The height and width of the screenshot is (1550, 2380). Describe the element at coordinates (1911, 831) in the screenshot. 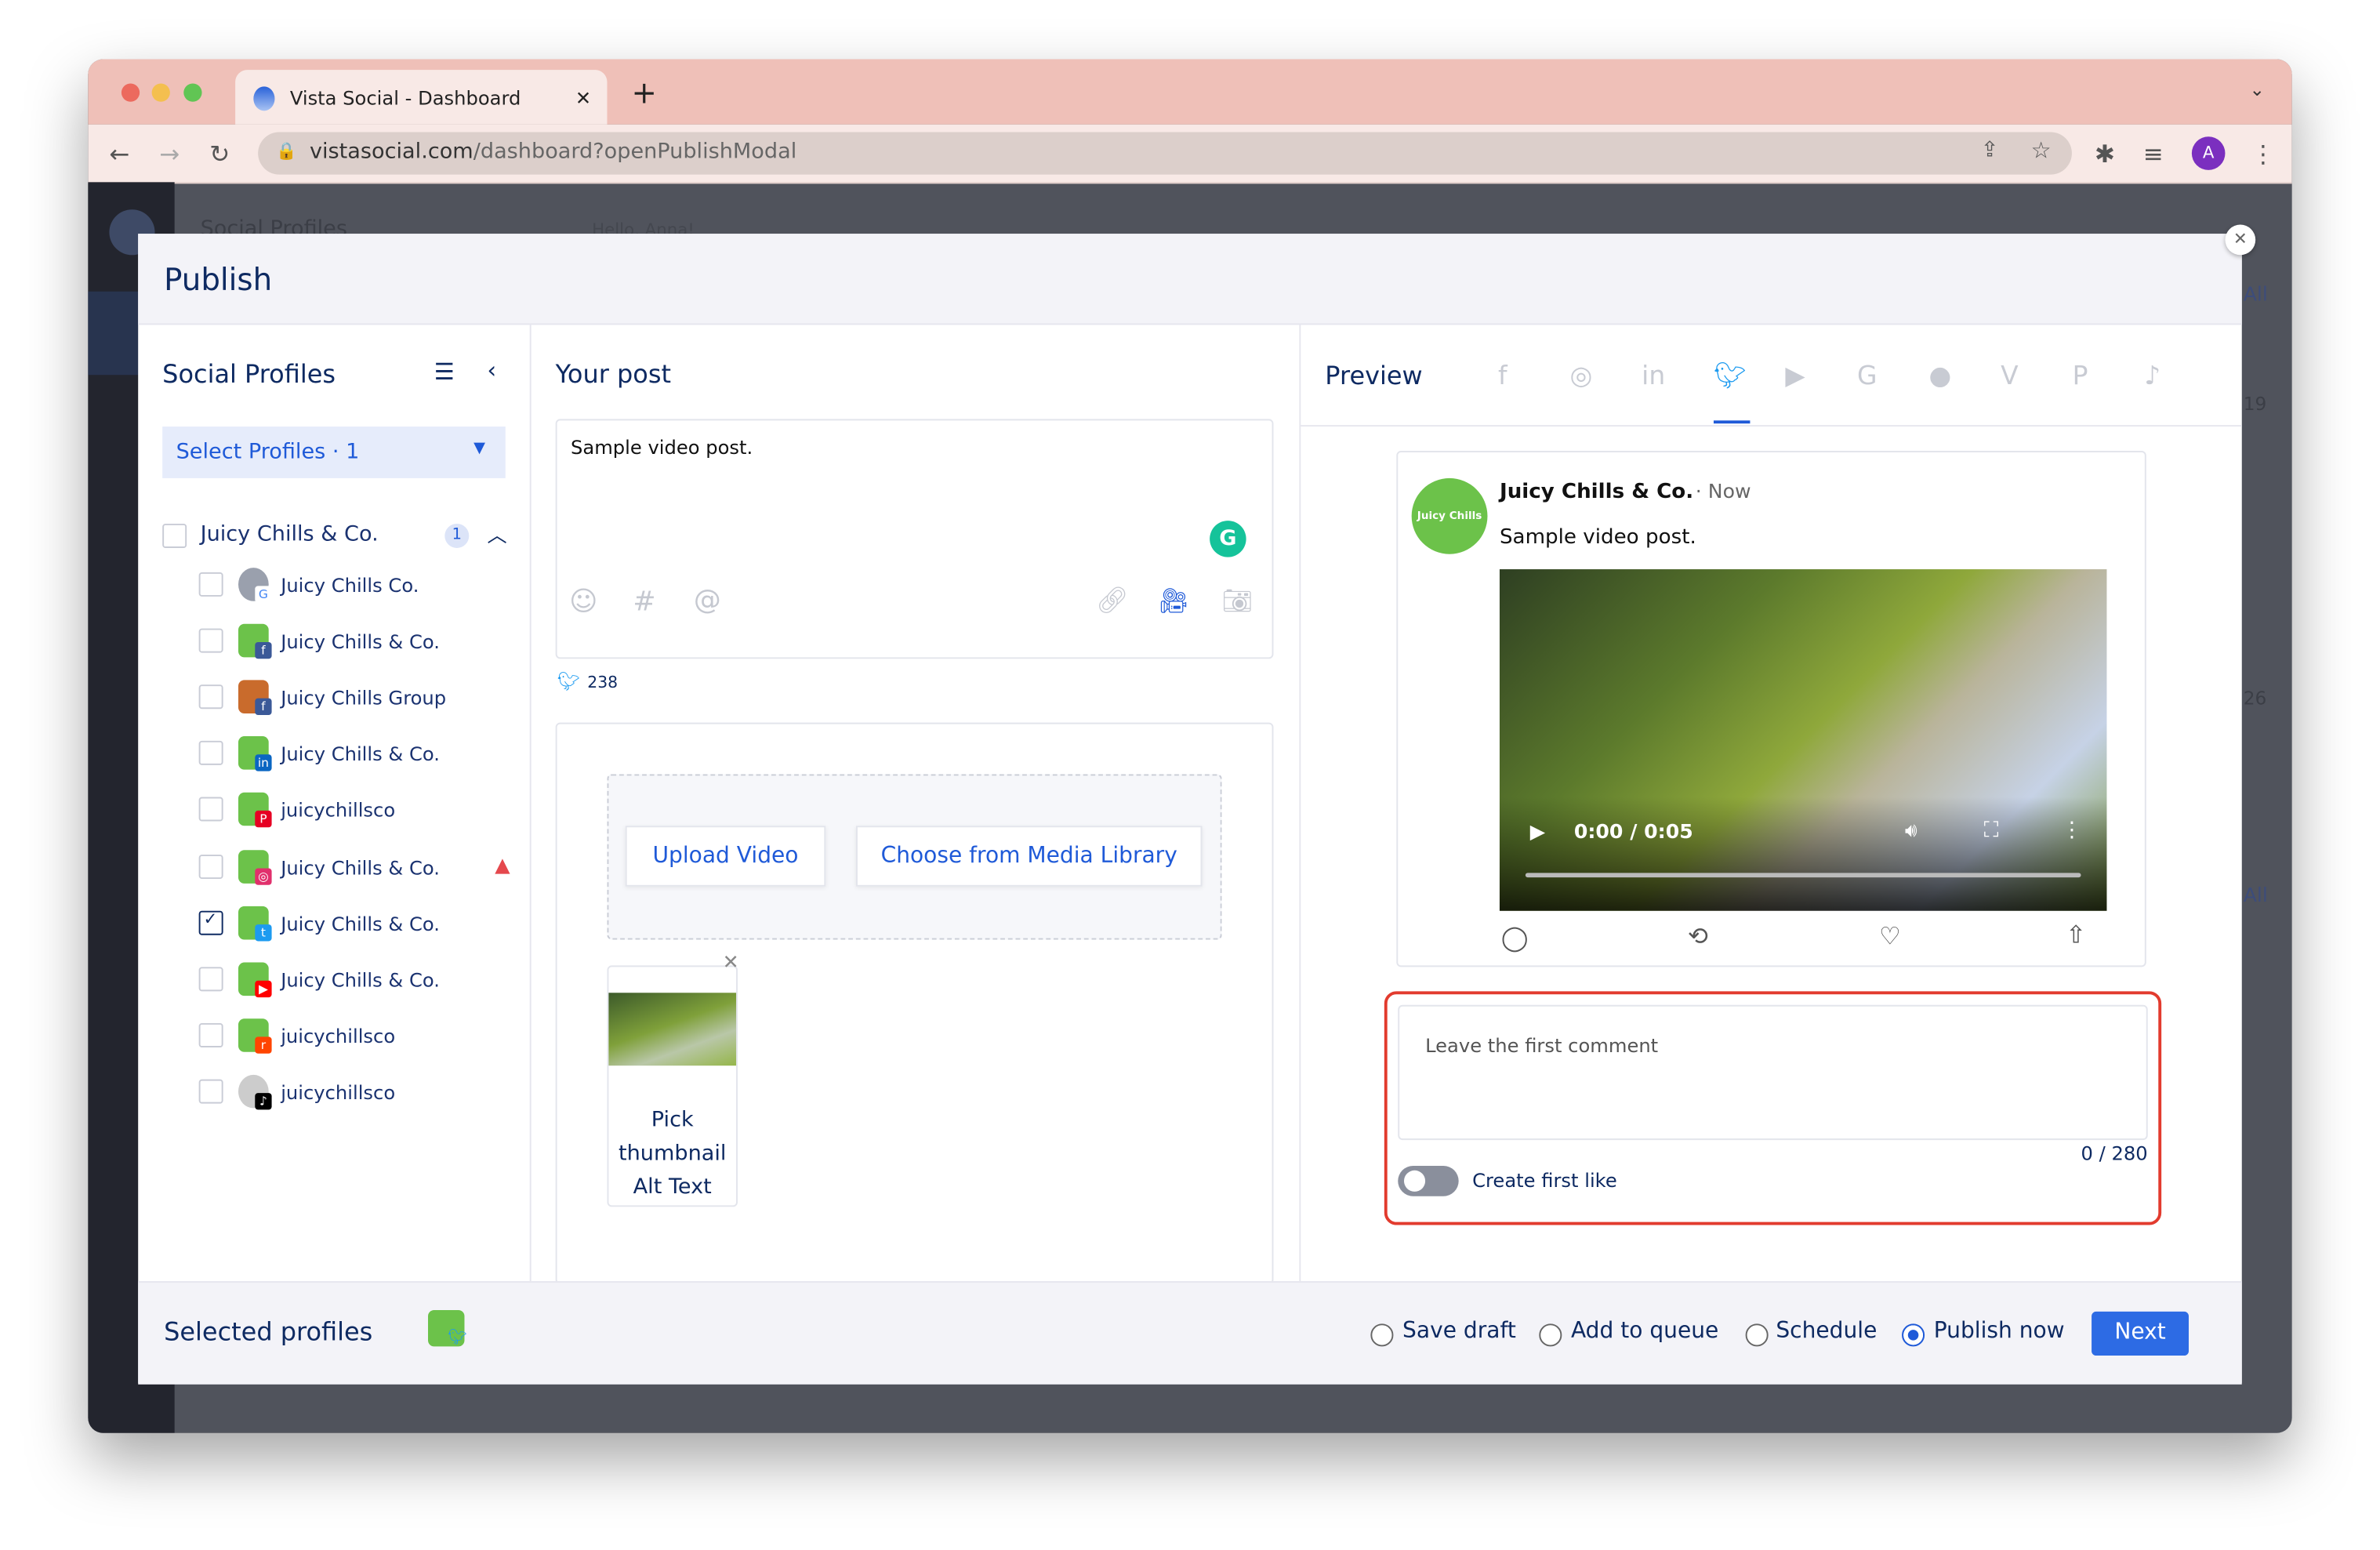

I see `volume-icon: 🔊︎` at that location.